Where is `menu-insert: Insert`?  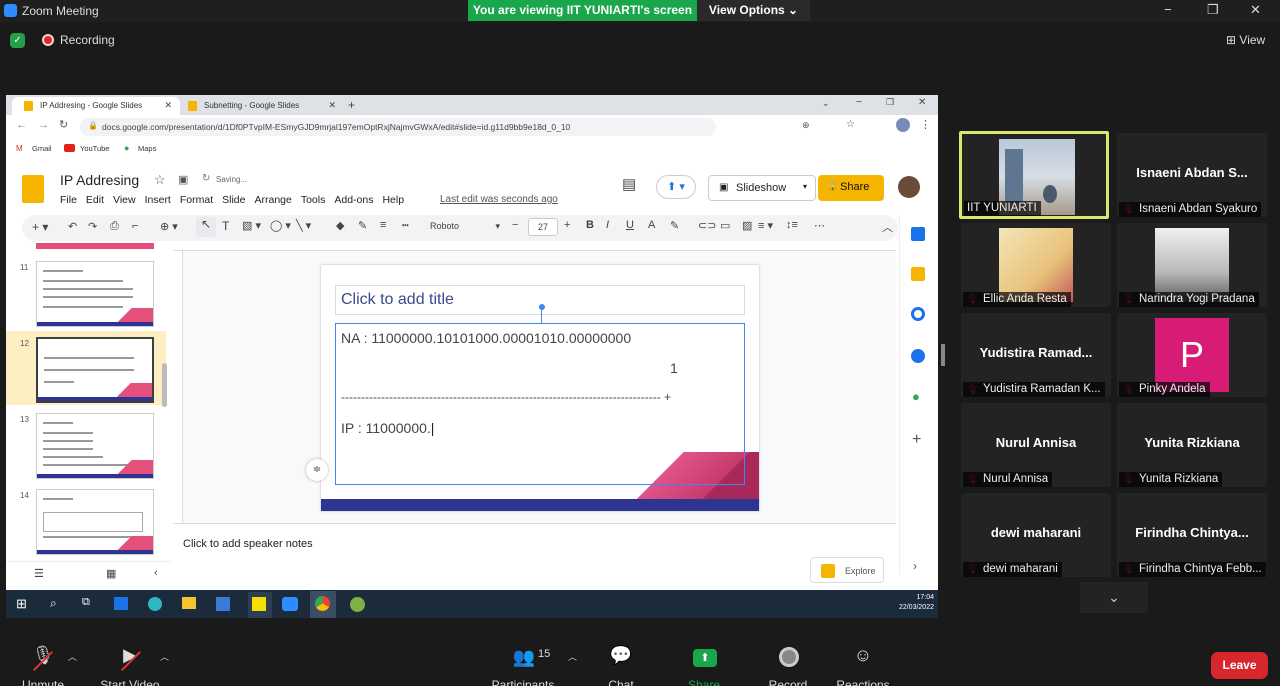
menu-insert: Insert is located at coordinates (158, 200).